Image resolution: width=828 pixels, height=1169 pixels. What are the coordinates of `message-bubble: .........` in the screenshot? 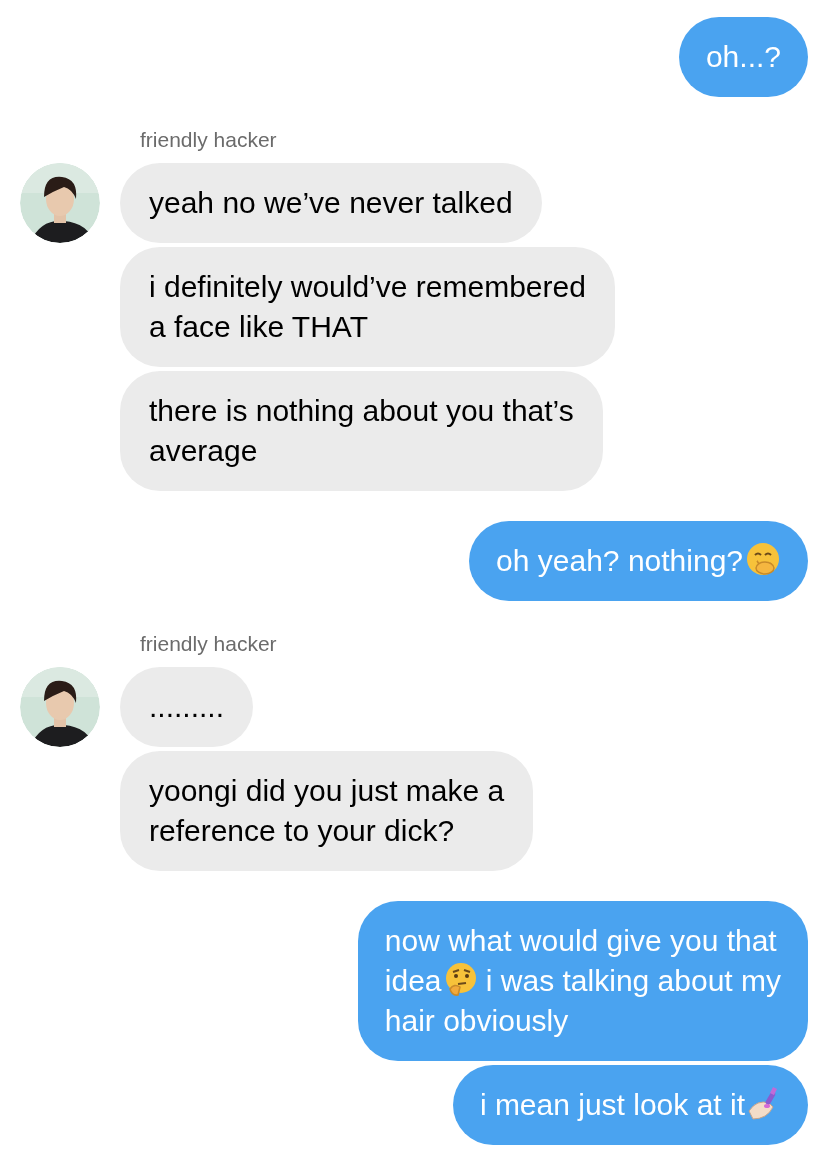 It's located at (186, 707).